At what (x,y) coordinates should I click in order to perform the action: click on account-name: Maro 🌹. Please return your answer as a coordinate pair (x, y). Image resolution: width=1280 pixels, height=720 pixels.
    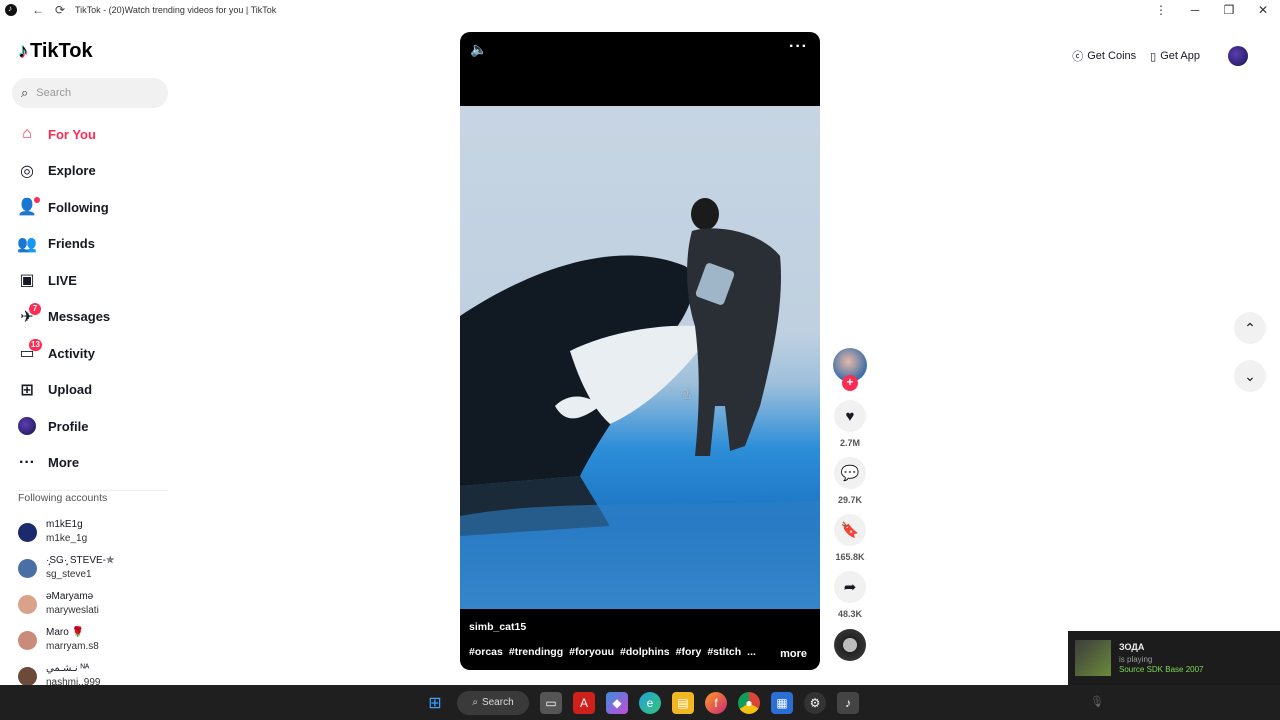
    Looking at the image, I should click on (65, 632).